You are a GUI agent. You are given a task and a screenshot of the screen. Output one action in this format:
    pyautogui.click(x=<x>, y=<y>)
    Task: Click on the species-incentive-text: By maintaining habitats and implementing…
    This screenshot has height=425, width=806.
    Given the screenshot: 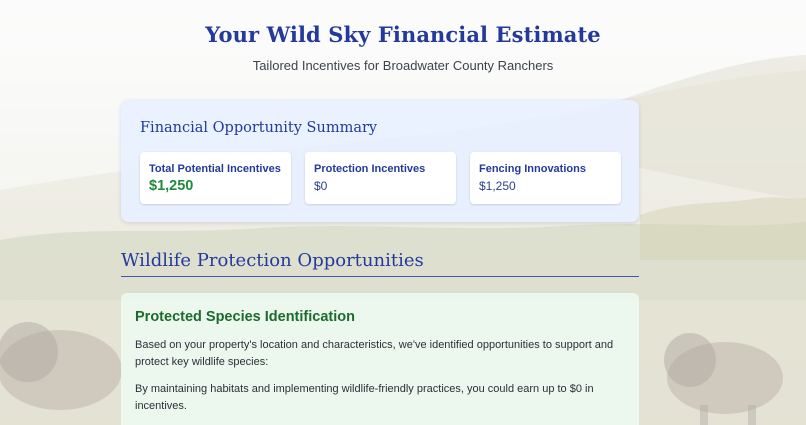 What is the action you would take?
    pyautogui.click(x=364, y=397)
    